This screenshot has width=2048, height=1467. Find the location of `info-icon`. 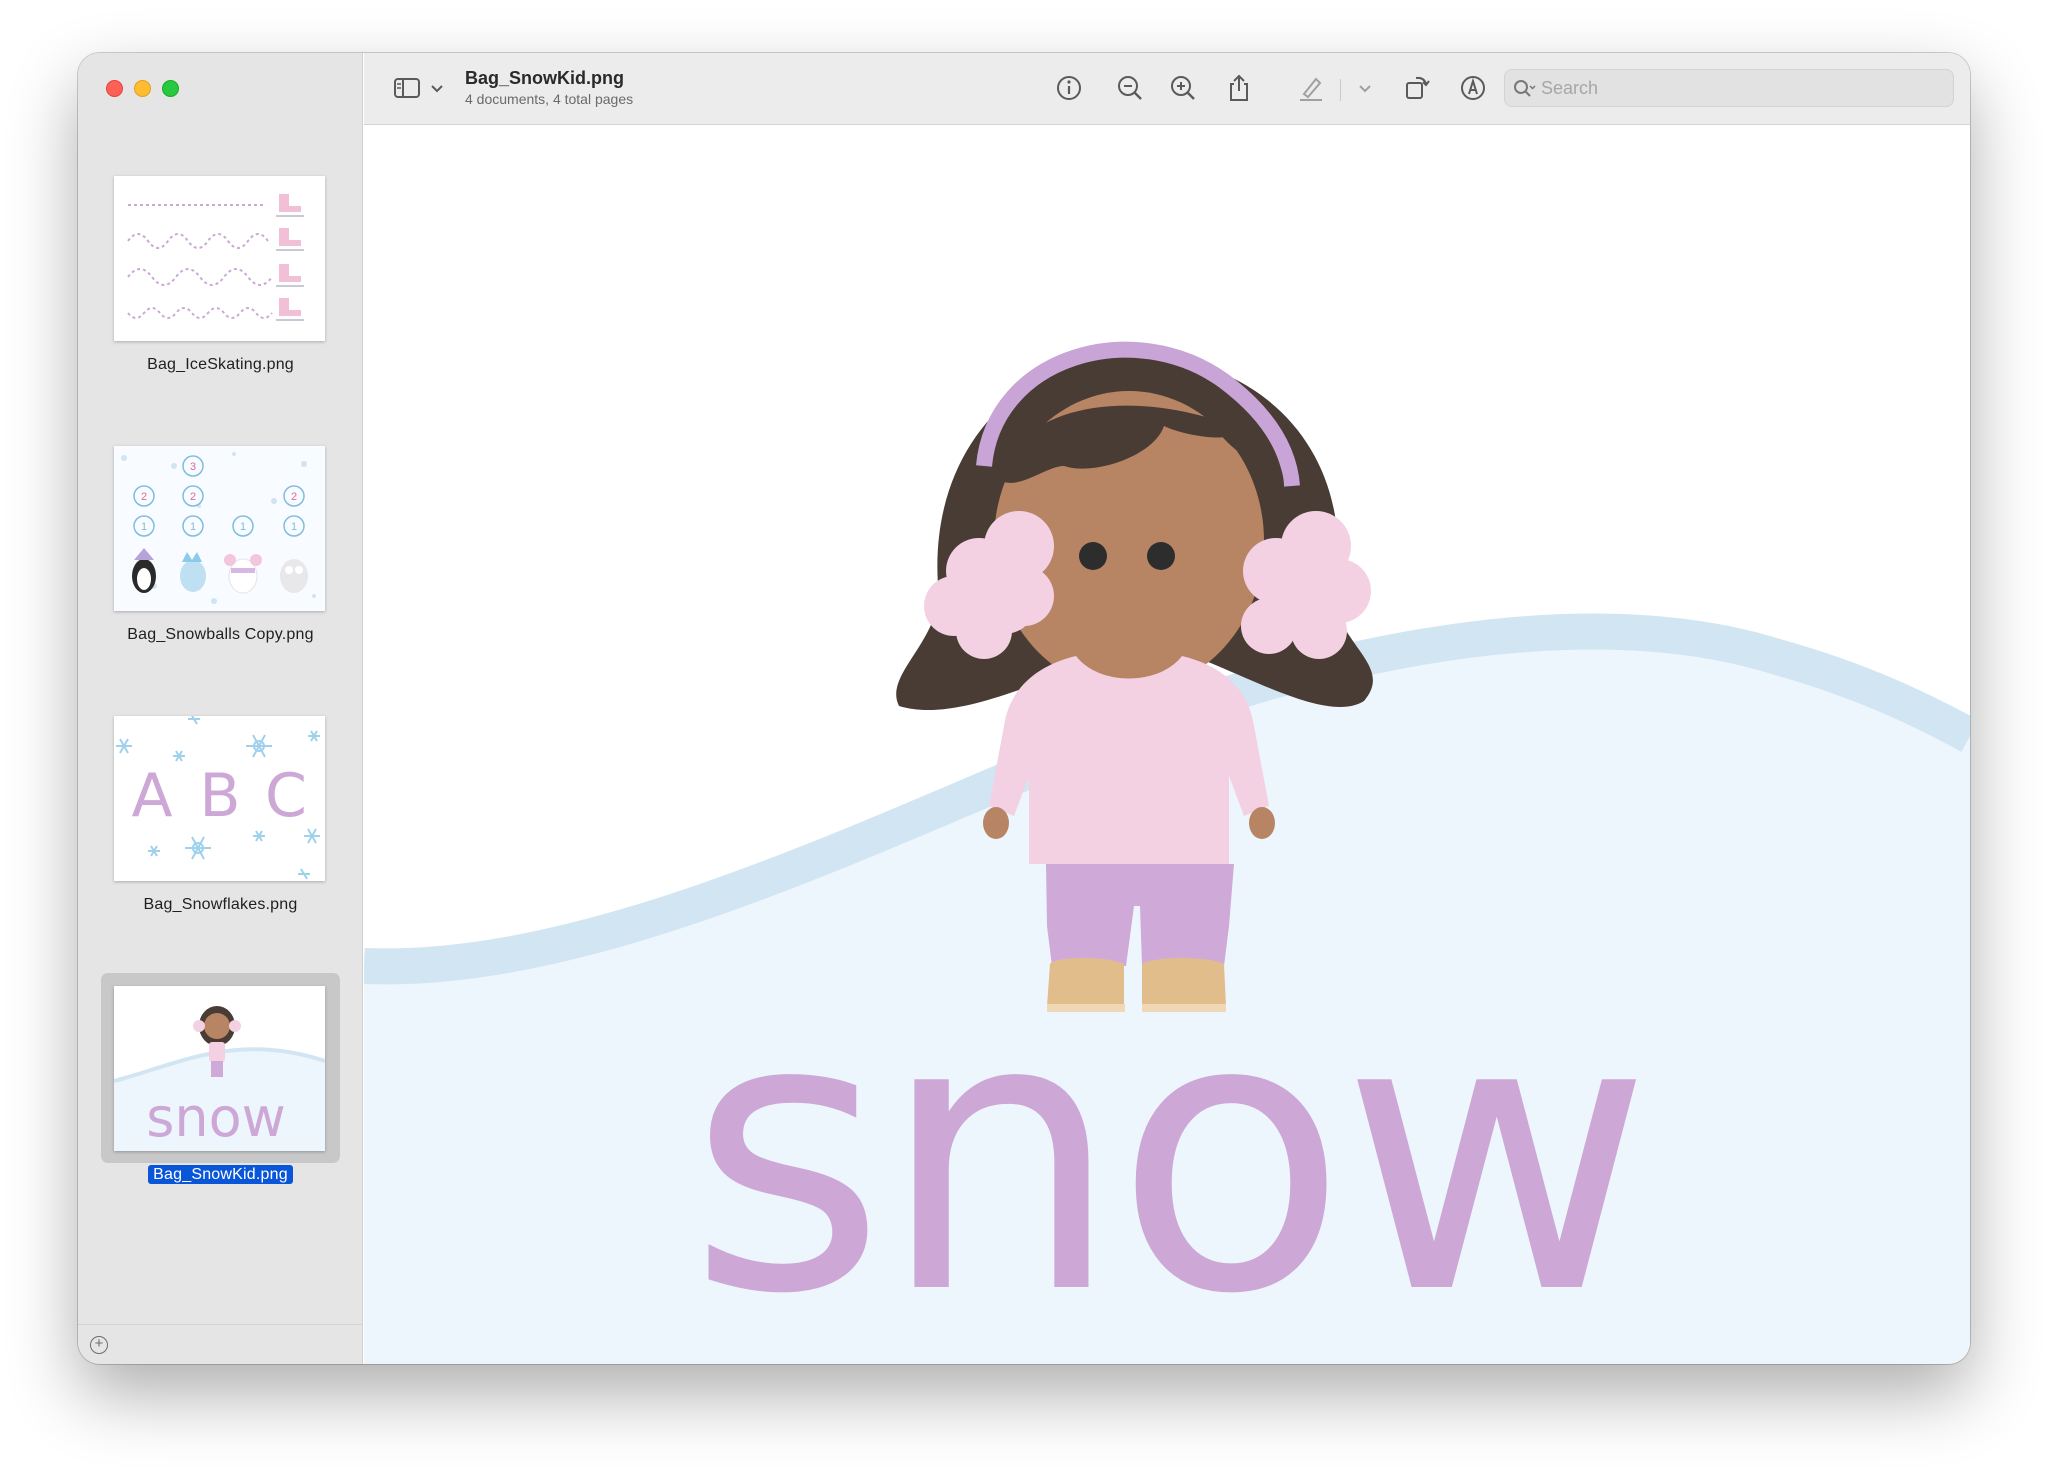

info-icon is located at coordinates (1069, 88).